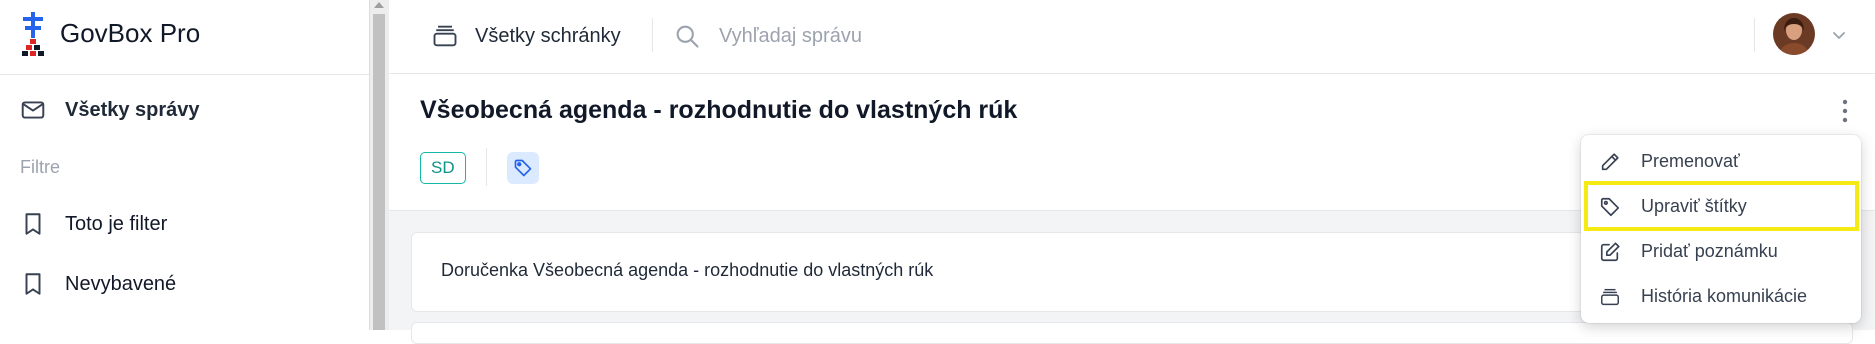 This screenshot has width=1875, height=344. Describe the element at coordinates (1610, 252) in the screenshot. I see `edit-note-icon` at that location.